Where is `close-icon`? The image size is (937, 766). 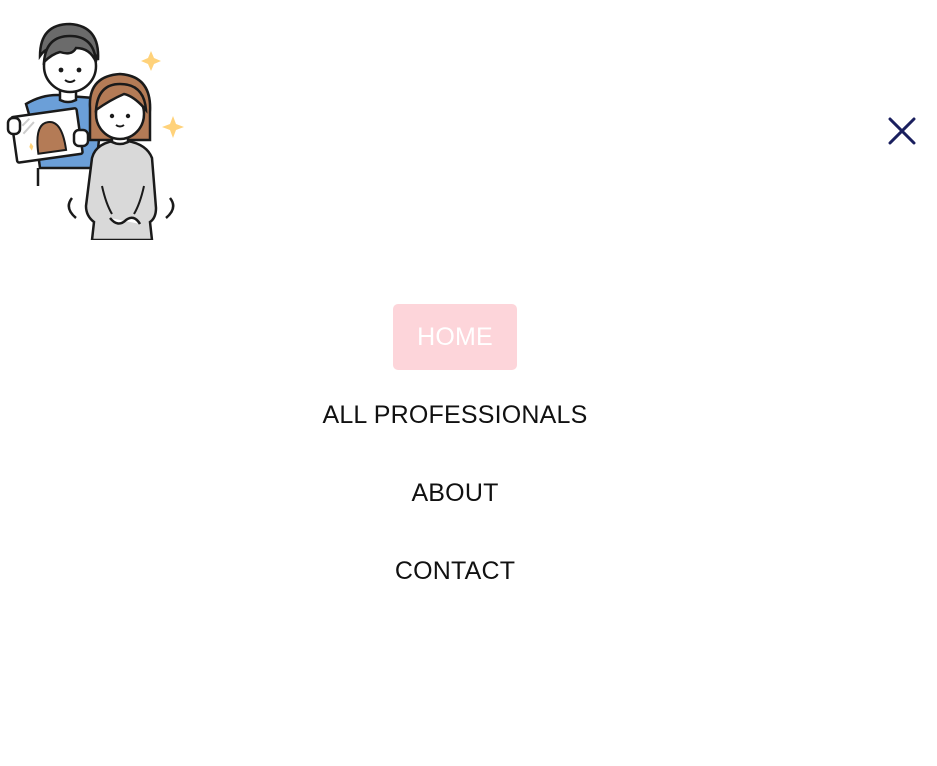
close-icon is located at coordinates (902, 131).